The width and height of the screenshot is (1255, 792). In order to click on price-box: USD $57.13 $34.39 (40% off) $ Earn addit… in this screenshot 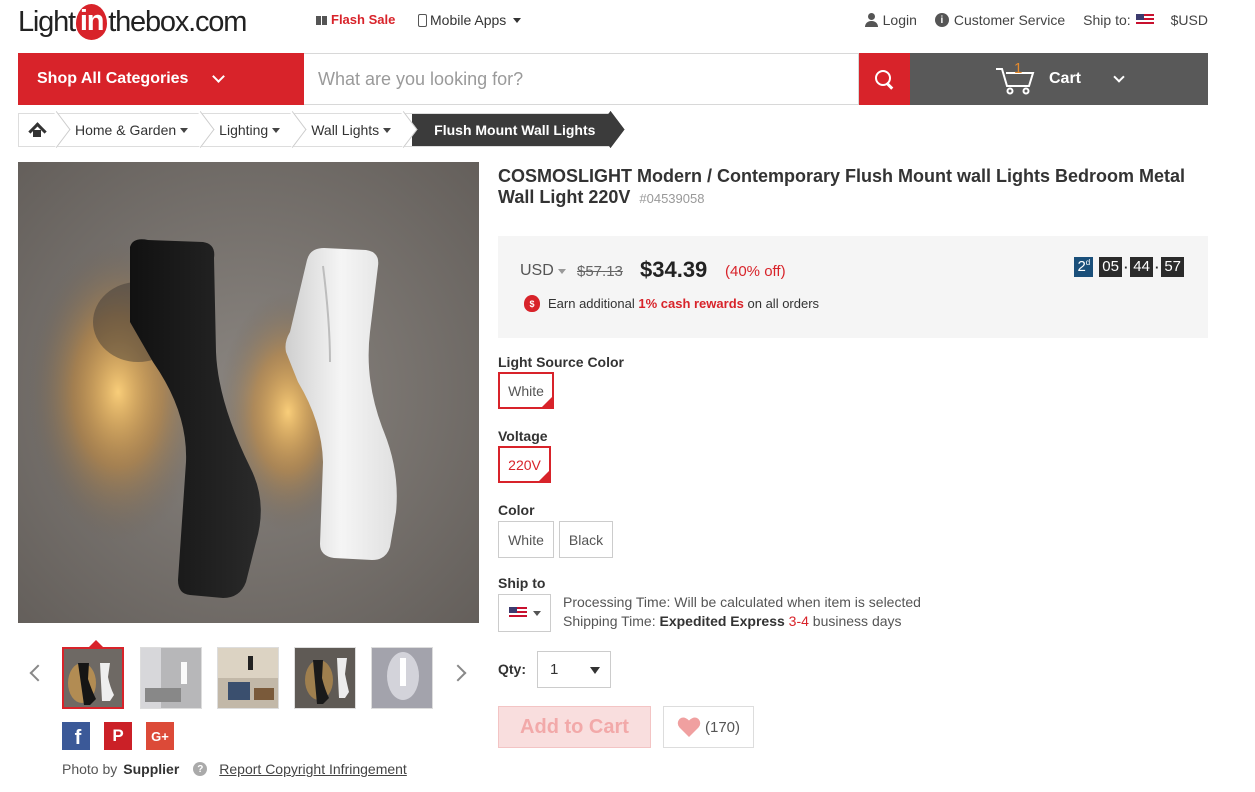, I will do `click(853, 287)`.